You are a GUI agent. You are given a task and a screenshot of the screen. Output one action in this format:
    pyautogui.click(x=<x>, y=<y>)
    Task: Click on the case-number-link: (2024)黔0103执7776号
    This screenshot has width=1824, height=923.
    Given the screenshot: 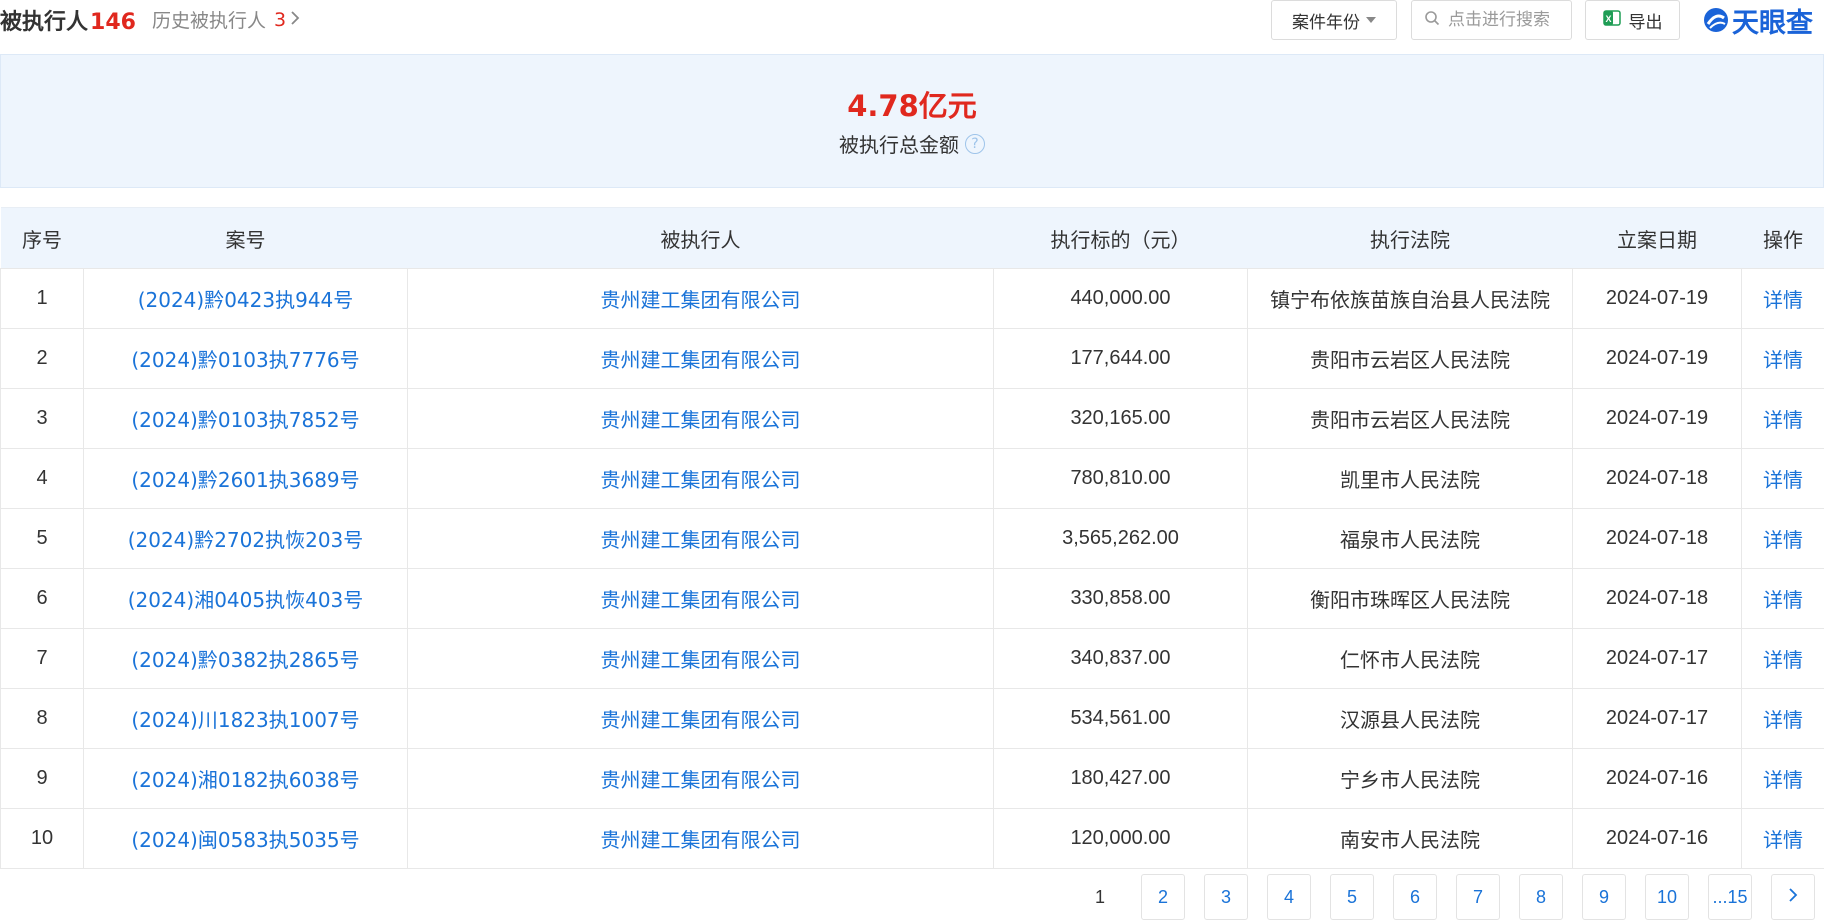 What is the action you would take?
    pyautogui.click(x=245, y=360)
    